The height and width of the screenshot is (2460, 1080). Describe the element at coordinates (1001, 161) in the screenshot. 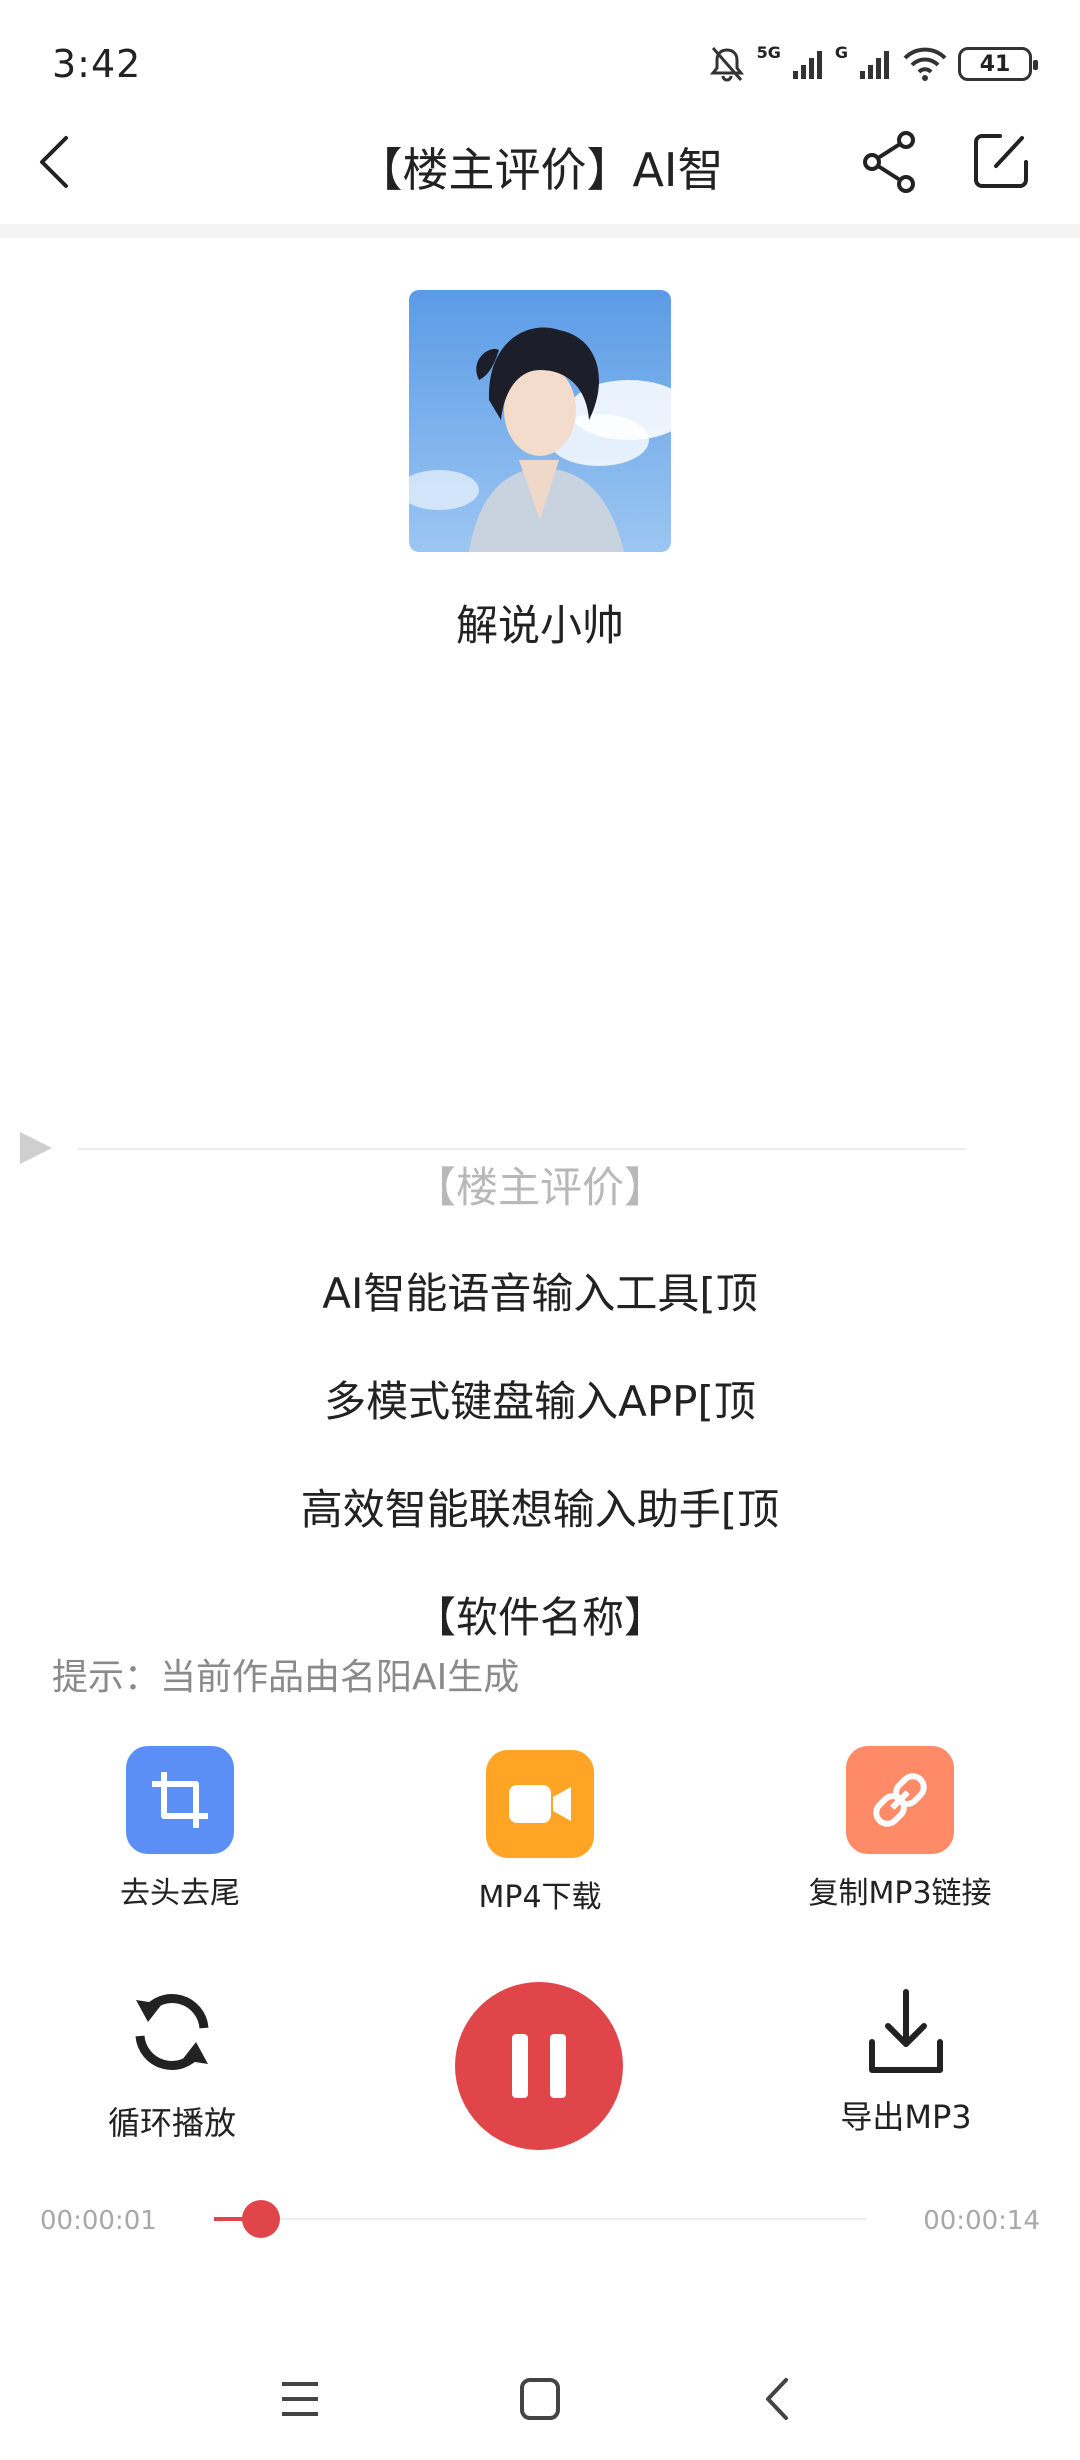

I see `edit-icon` at that location.